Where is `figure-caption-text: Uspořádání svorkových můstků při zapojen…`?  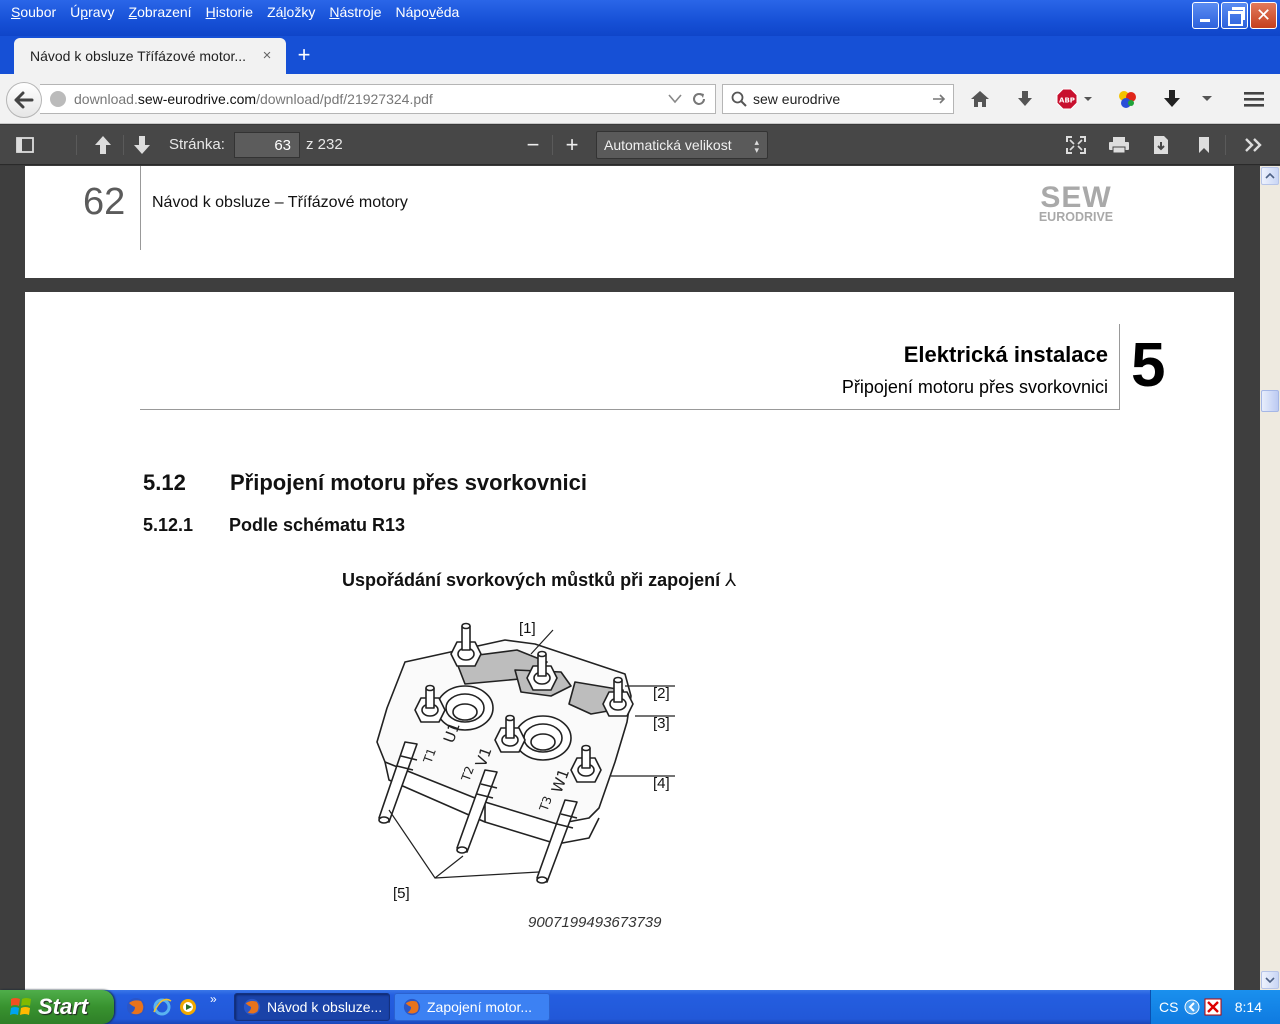 figure-caption-text: Uspořádání svorkových můstků při zapojen… is located at coordinates (531, 580).